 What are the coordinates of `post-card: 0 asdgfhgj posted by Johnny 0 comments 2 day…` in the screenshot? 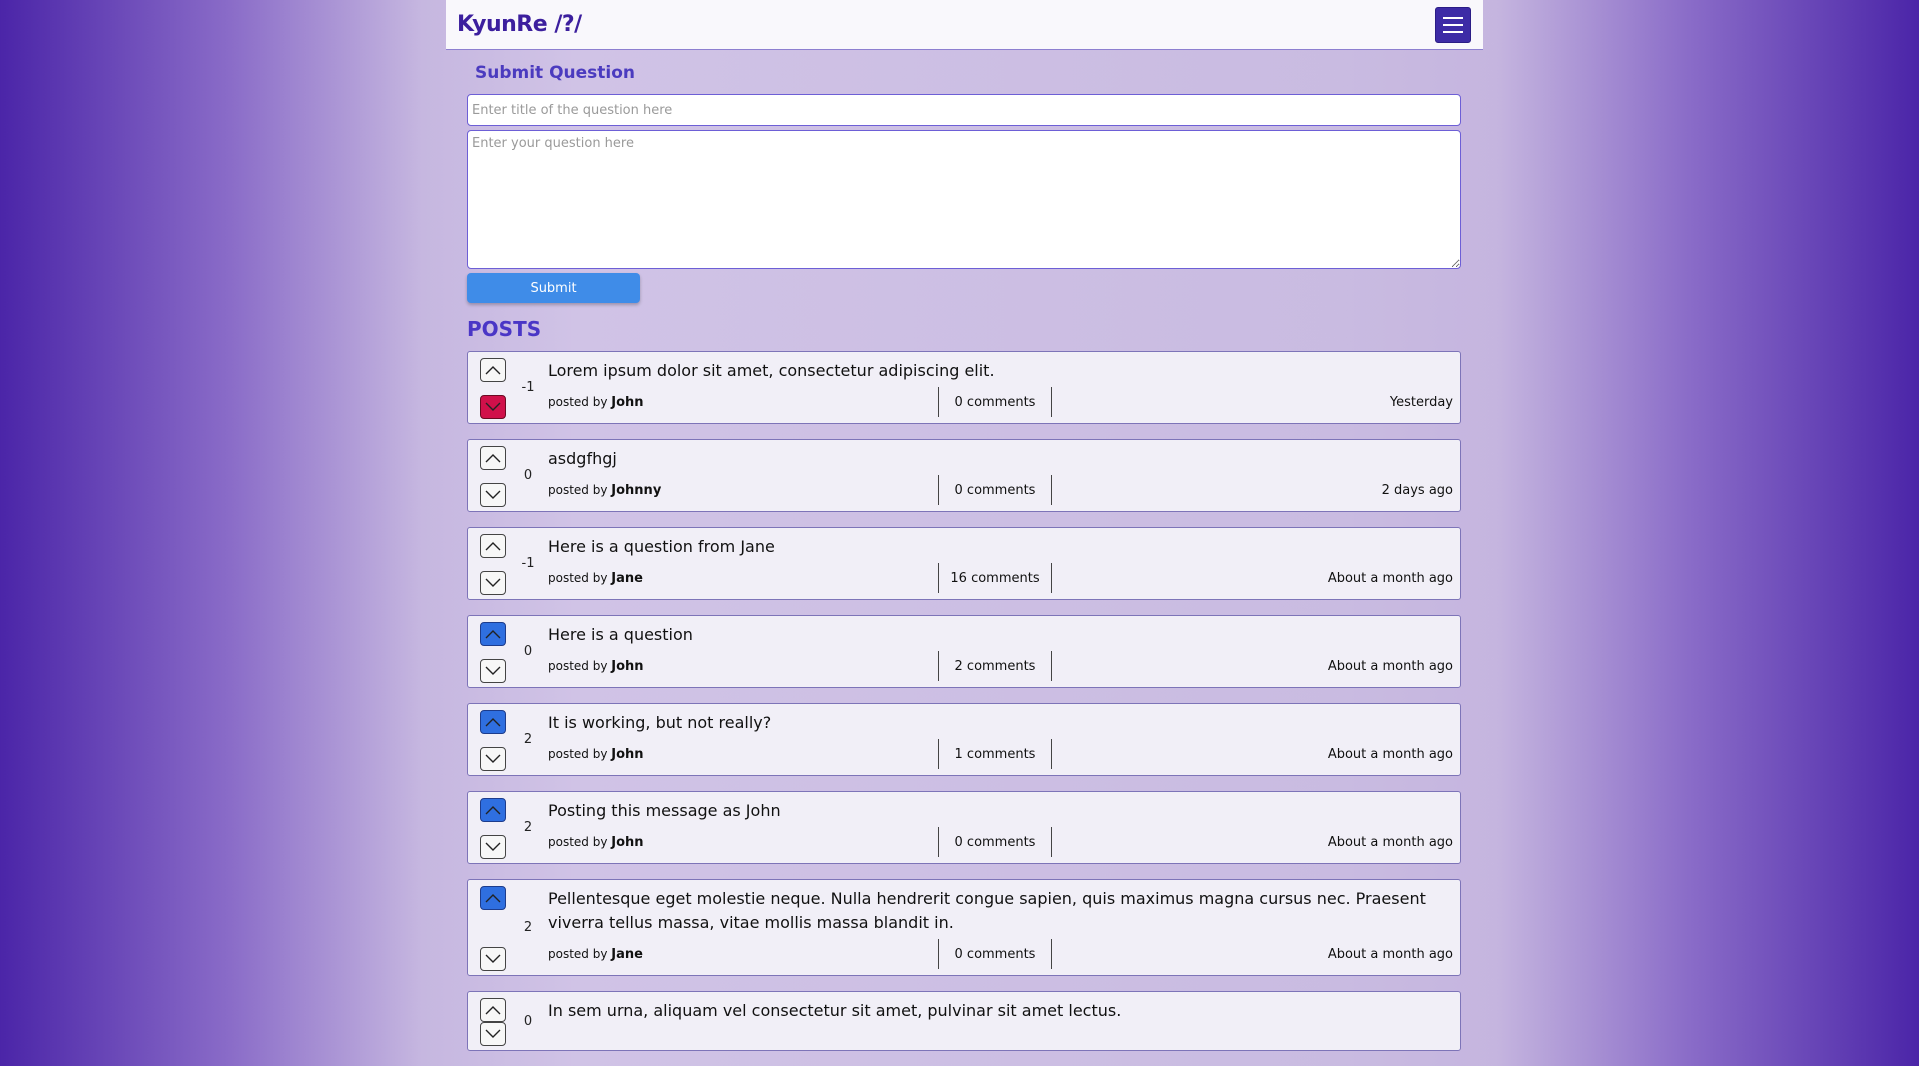 It's located at (964, 475).